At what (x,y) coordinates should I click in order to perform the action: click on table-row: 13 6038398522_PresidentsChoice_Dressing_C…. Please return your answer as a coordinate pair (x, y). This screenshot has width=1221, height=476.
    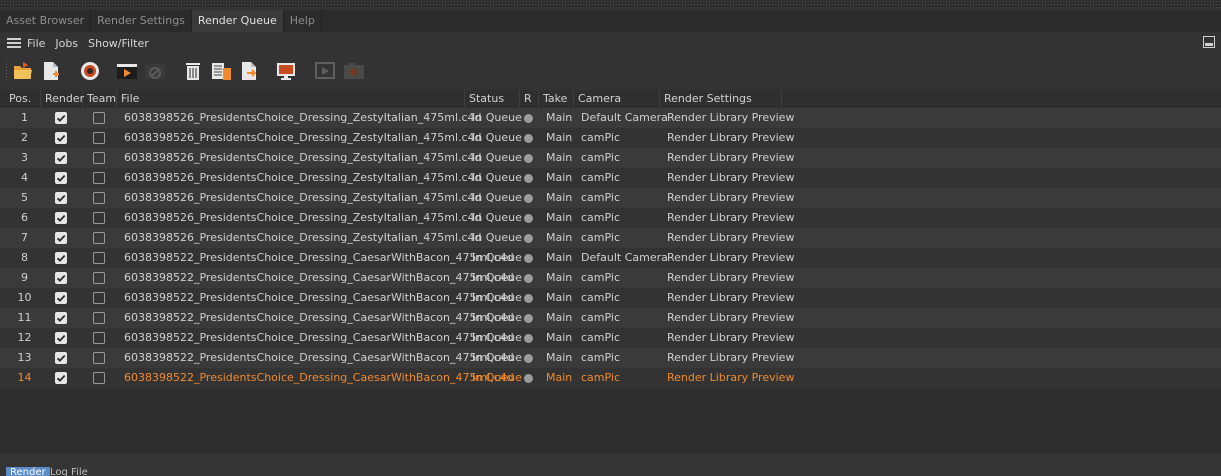
    Looking at the image, I should click on (610, 358).